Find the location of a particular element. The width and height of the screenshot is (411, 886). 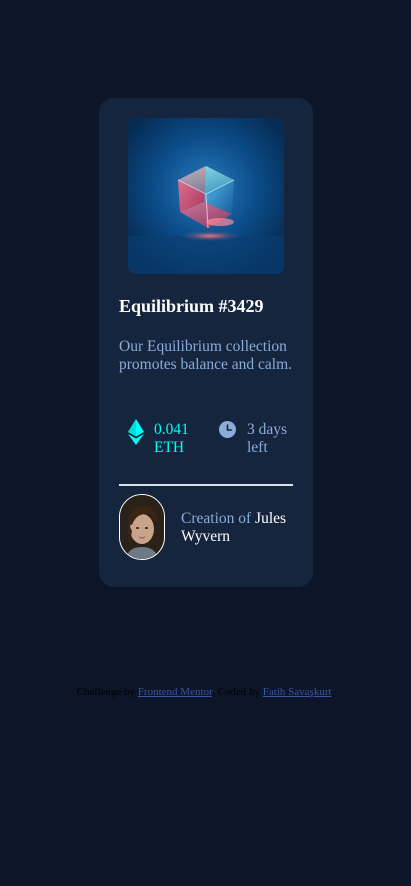

cube-illustration is located at coordinates (206, 196).